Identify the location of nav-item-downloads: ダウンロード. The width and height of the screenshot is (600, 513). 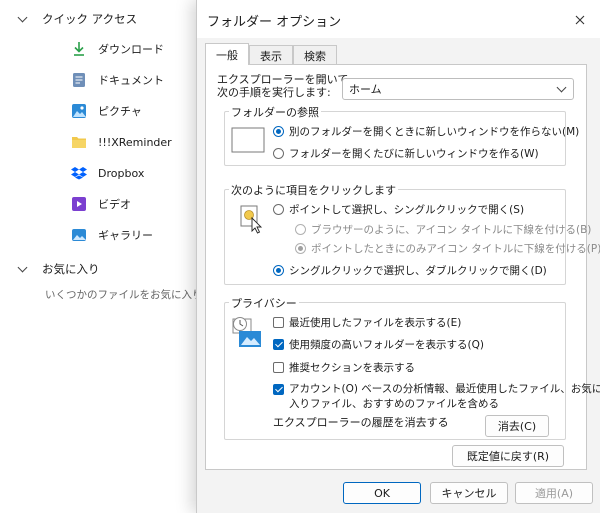
(117, 49).